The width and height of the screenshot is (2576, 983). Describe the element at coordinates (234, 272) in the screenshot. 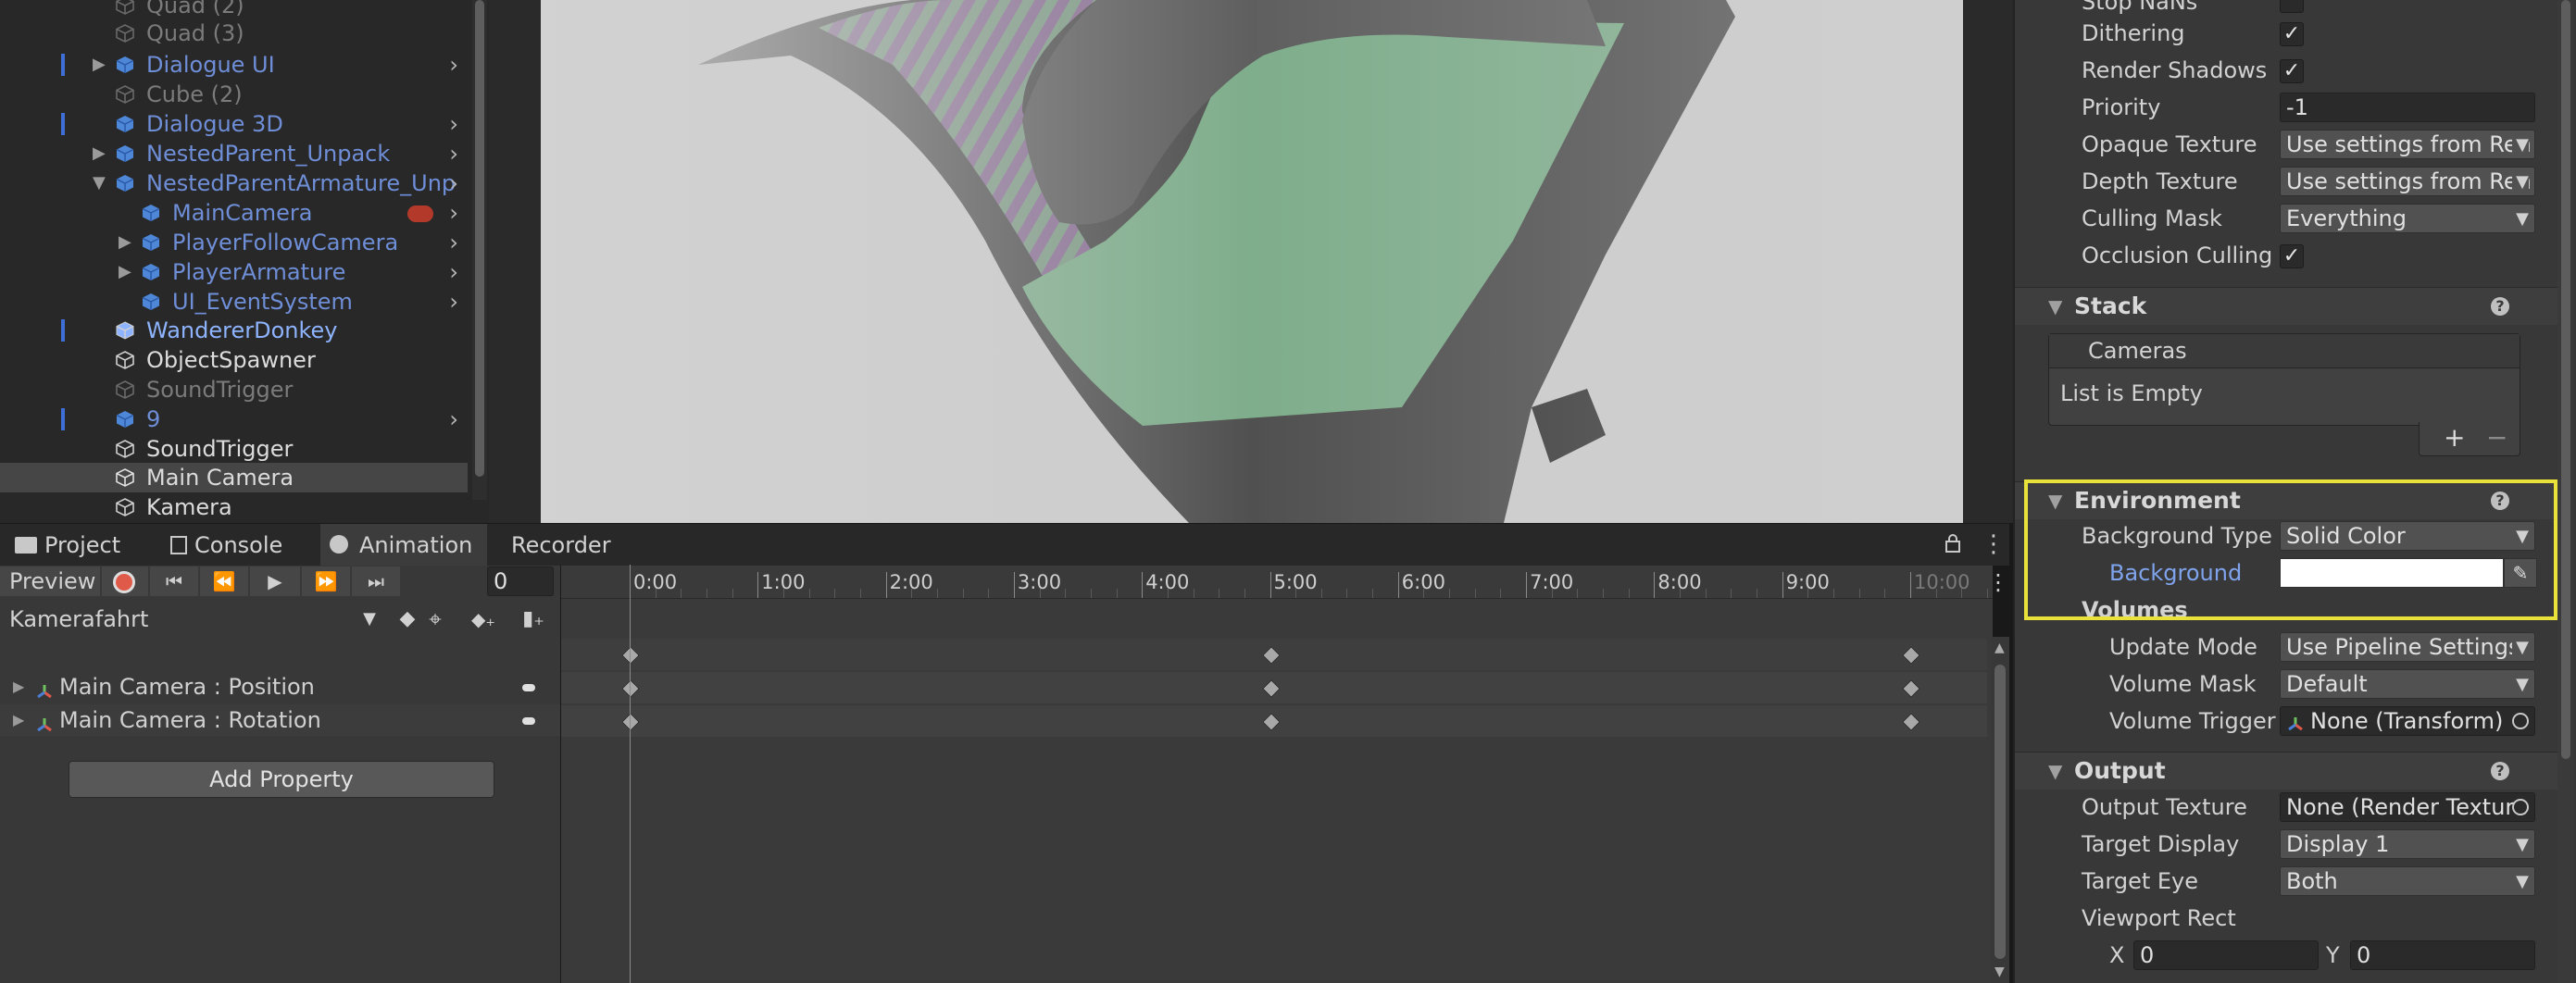

I see `hierarchy-item: ▶ PlayerArmature ›` at that location.